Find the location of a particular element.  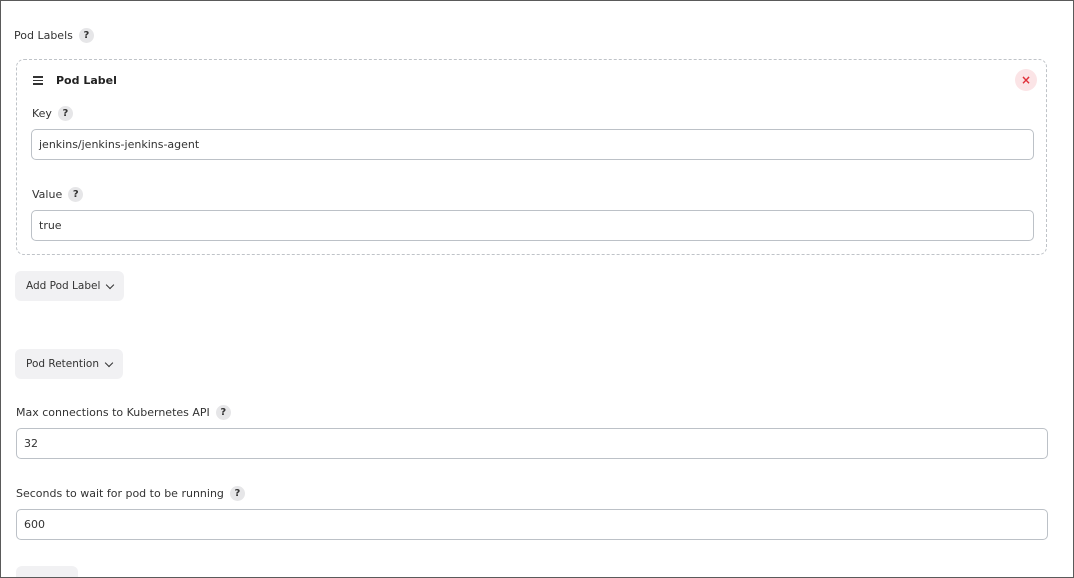

value-help-icon: ? is located at coordinates (76, 194).